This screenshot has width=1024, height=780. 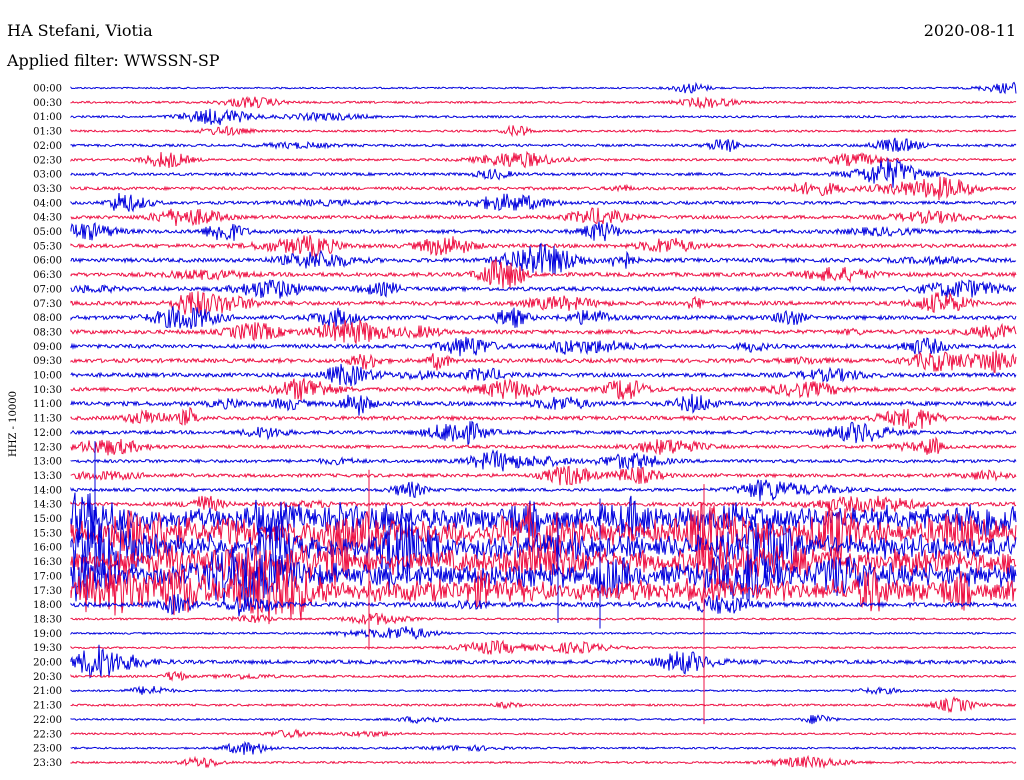 I want to click on row-time-label: 13:30, so click(x=47, y=476).